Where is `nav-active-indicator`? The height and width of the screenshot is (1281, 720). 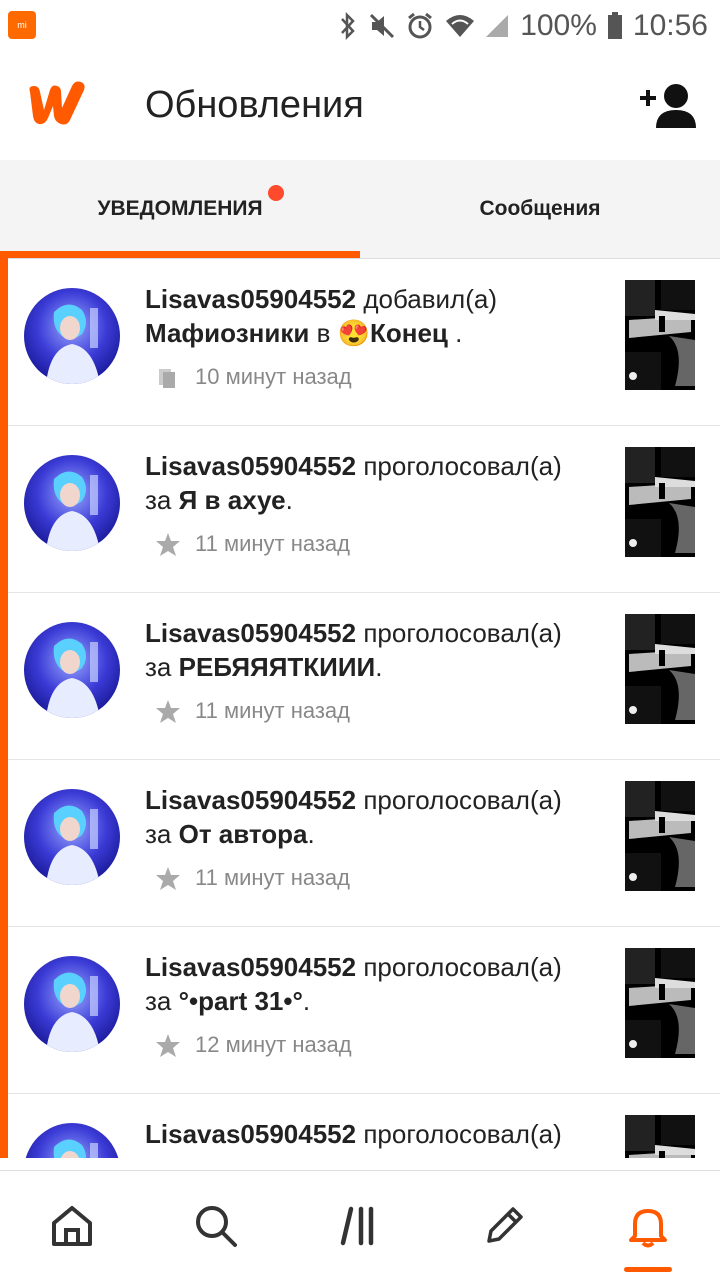 nav-active-indicator is located at coordinates (648, 1269).